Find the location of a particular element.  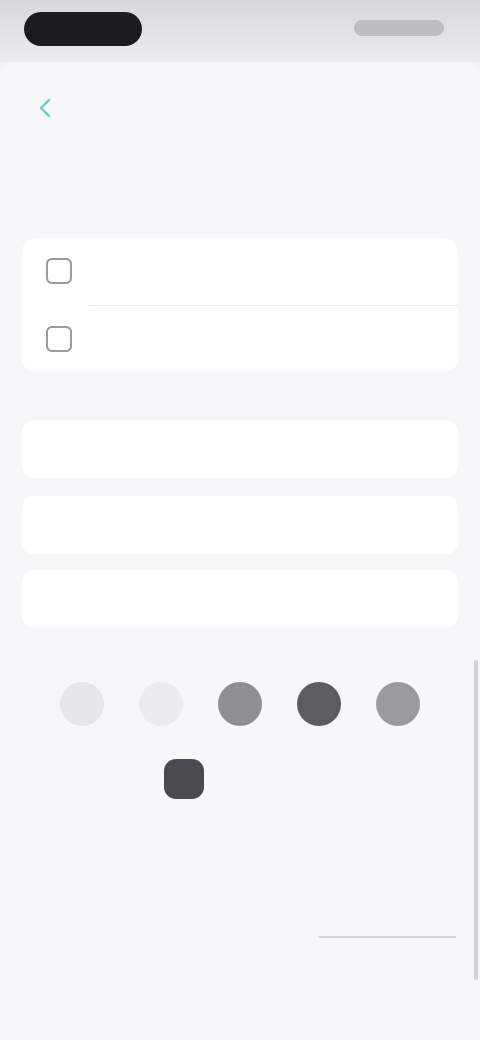

back-icon is located at coordinates (46, 108).